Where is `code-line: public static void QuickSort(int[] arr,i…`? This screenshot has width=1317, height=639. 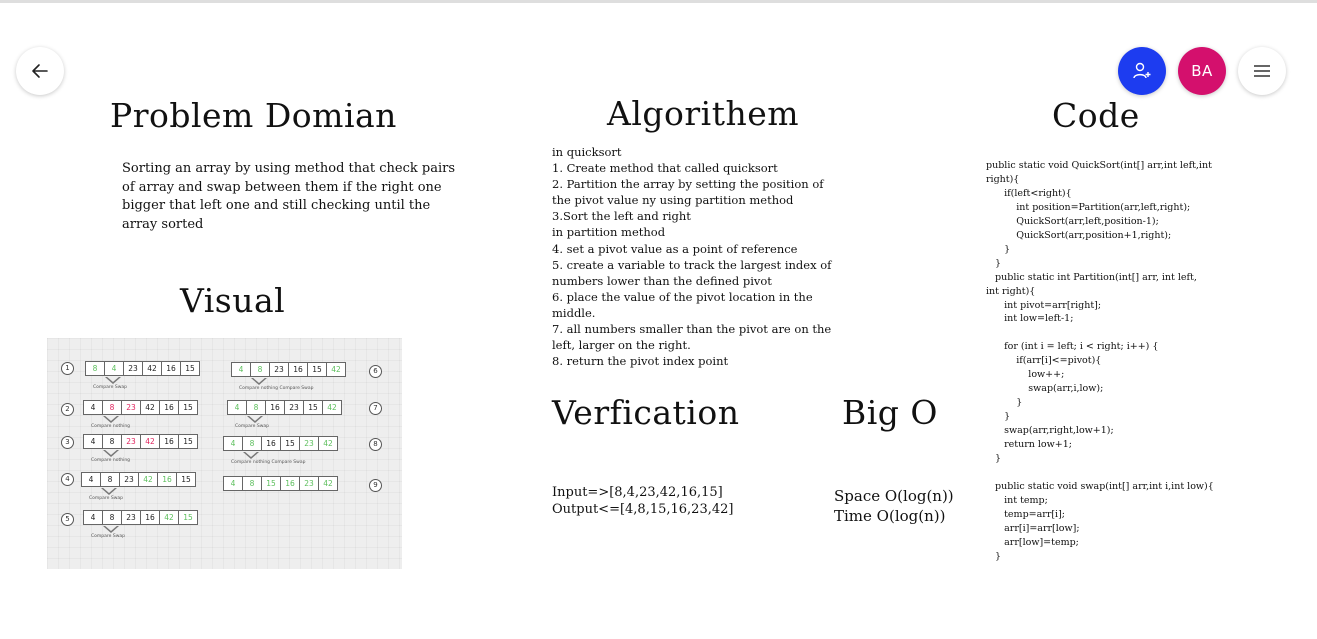
code-line: public static void QuickSort(int[] arr,i… is located at coordinates (1099, 165).